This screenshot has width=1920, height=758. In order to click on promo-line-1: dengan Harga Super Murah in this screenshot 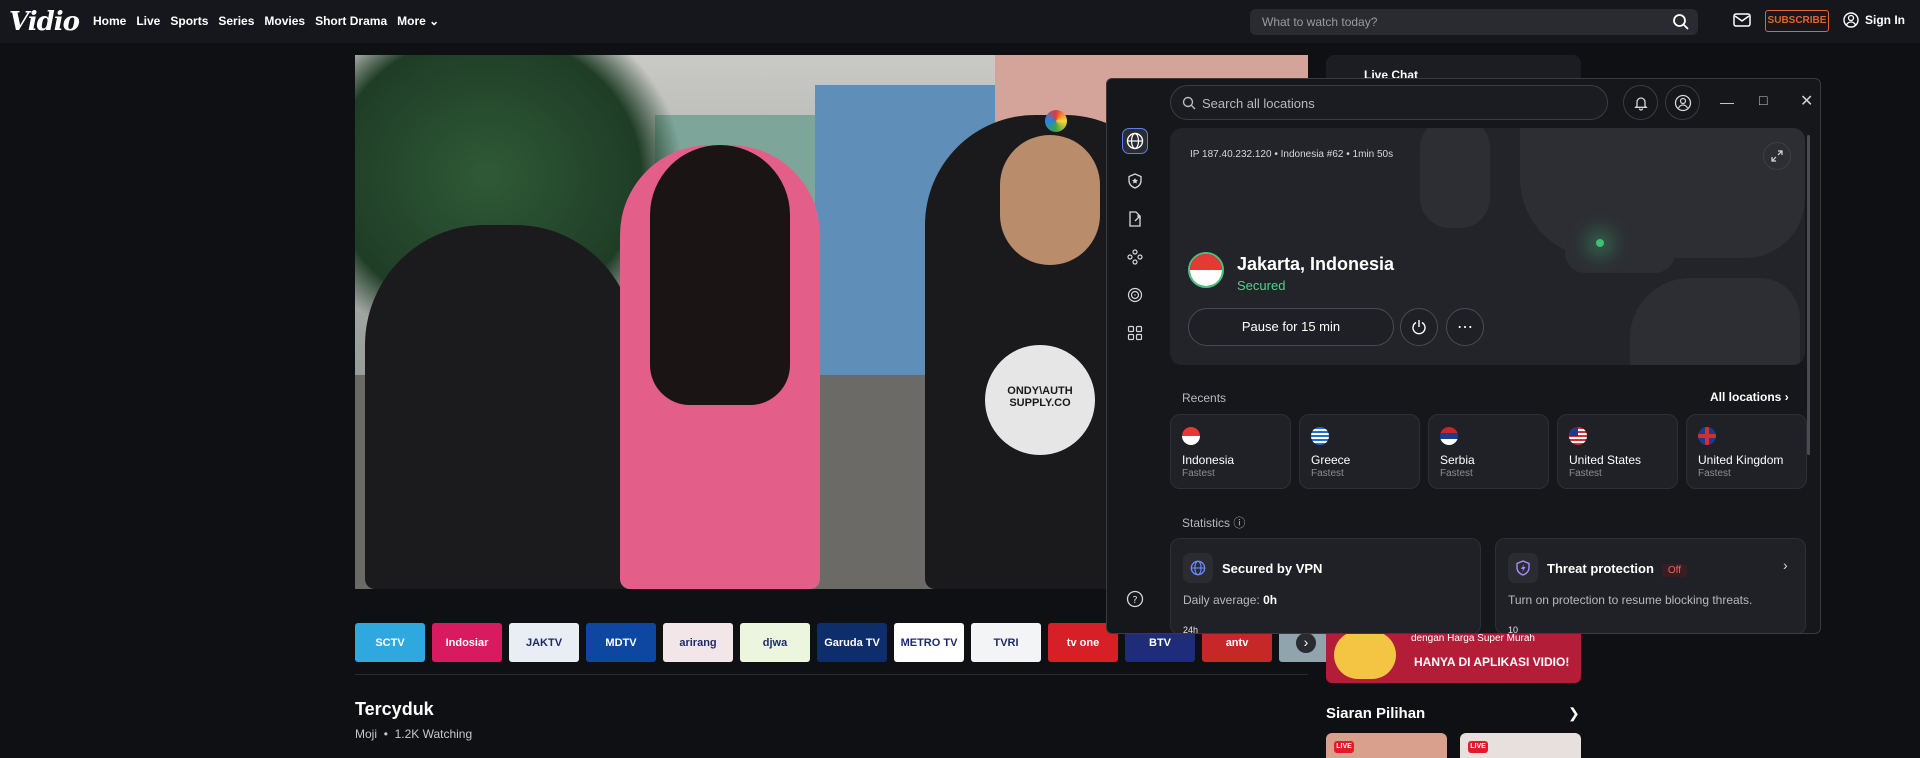, I will do `click(1473, 638)`.